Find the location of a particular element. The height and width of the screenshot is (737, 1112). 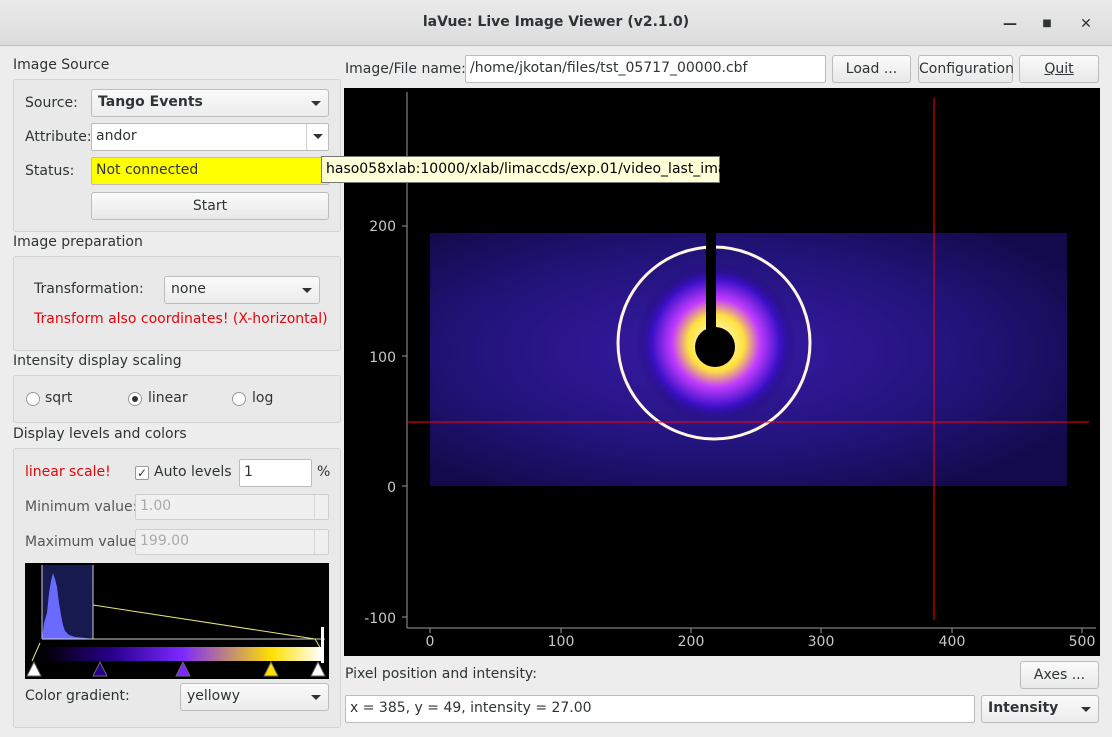

beamstop-arm is located at coordinates (711, 283).